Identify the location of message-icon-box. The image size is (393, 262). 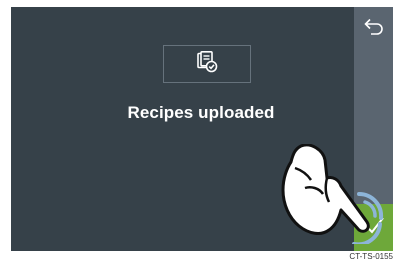
(207, 64).